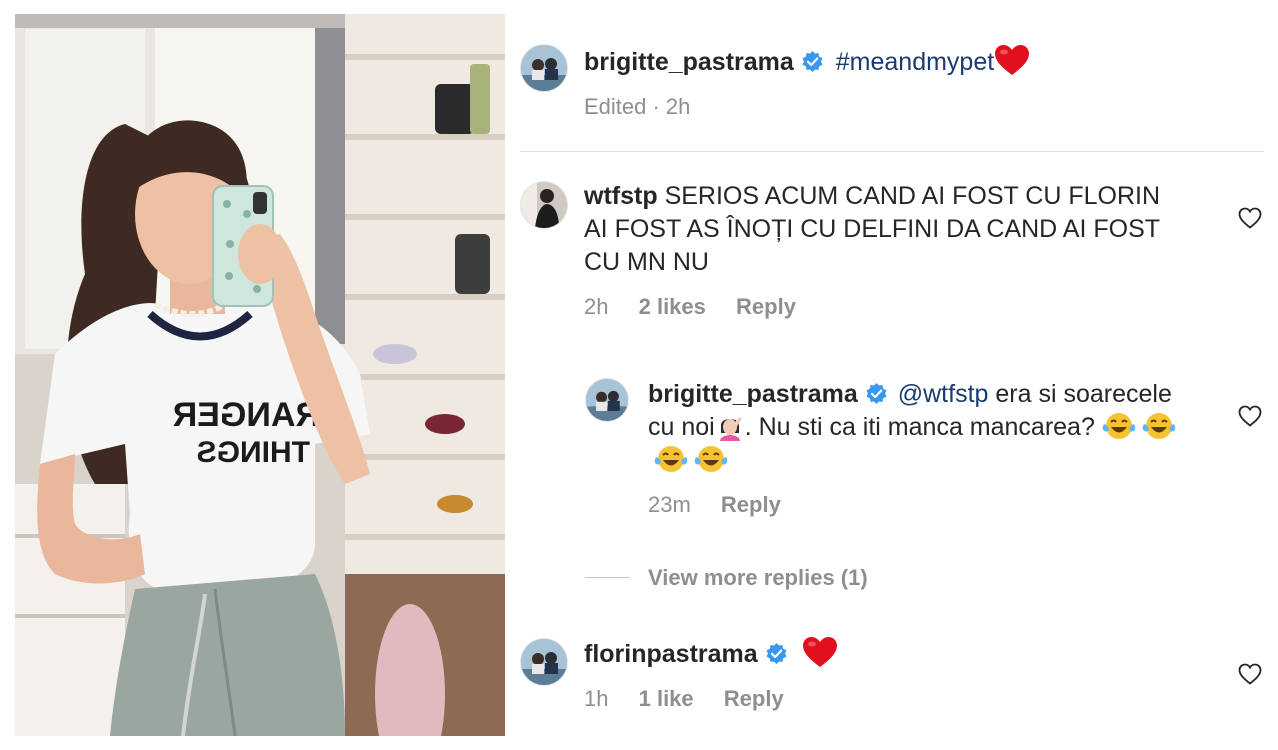  Describe the element at coordinates (753, 394) in the screenshot. I see `comment-username: brigitte_pastrama` at that location.